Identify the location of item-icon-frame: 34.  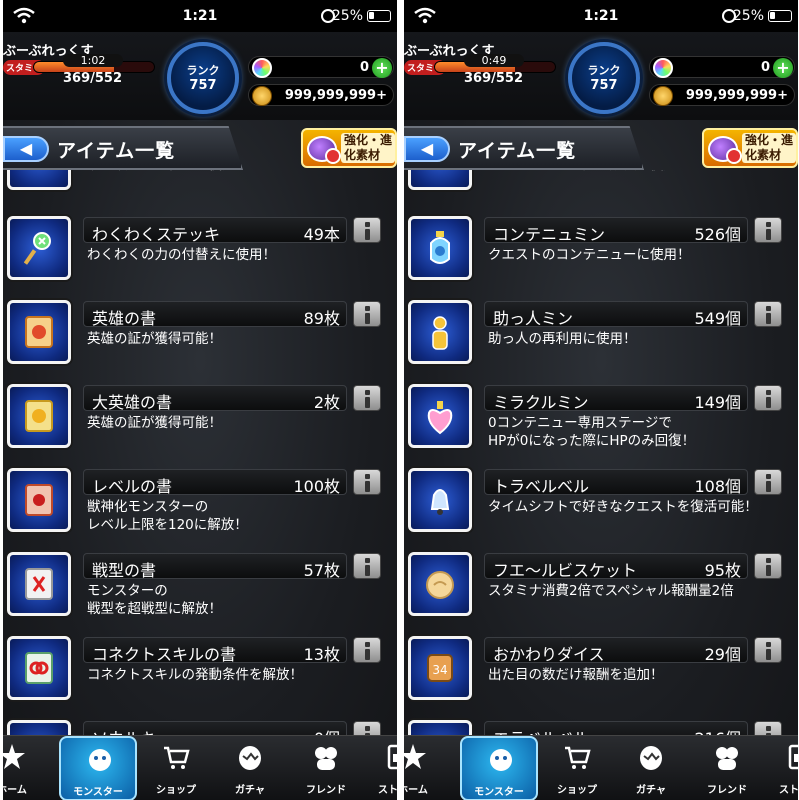
(440, 668).